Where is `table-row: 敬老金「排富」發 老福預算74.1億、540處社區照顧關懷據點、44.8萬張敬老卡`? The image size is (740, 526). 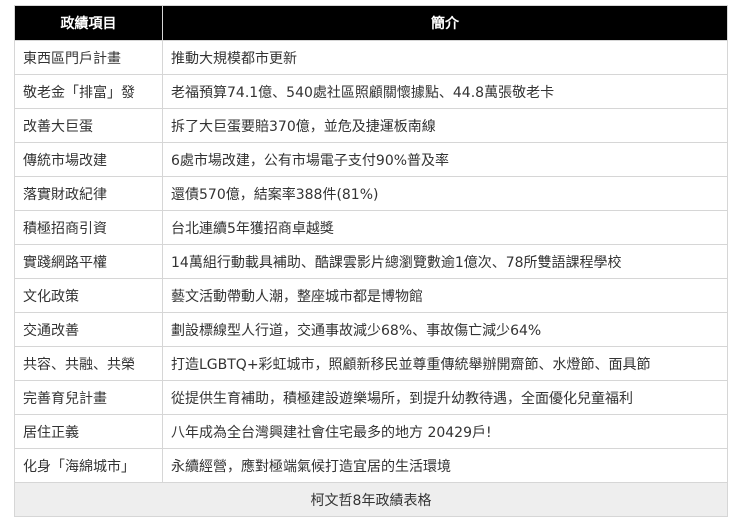
table-row: 敬老金「排富」發 老福預算74.1億、540處社區照顧關懷據點、44.8萬張敬老卡 is located at coordinates (371, 91).